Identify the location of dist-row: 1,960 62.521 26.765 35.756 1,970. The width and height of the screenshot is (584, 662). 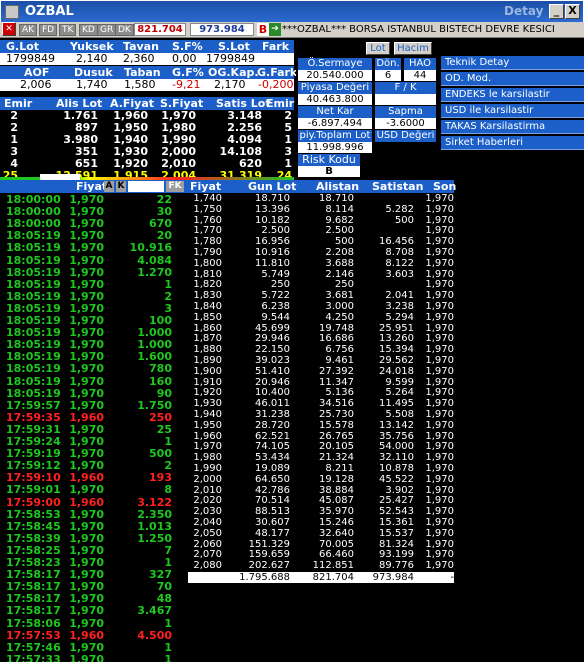
(321, 436).